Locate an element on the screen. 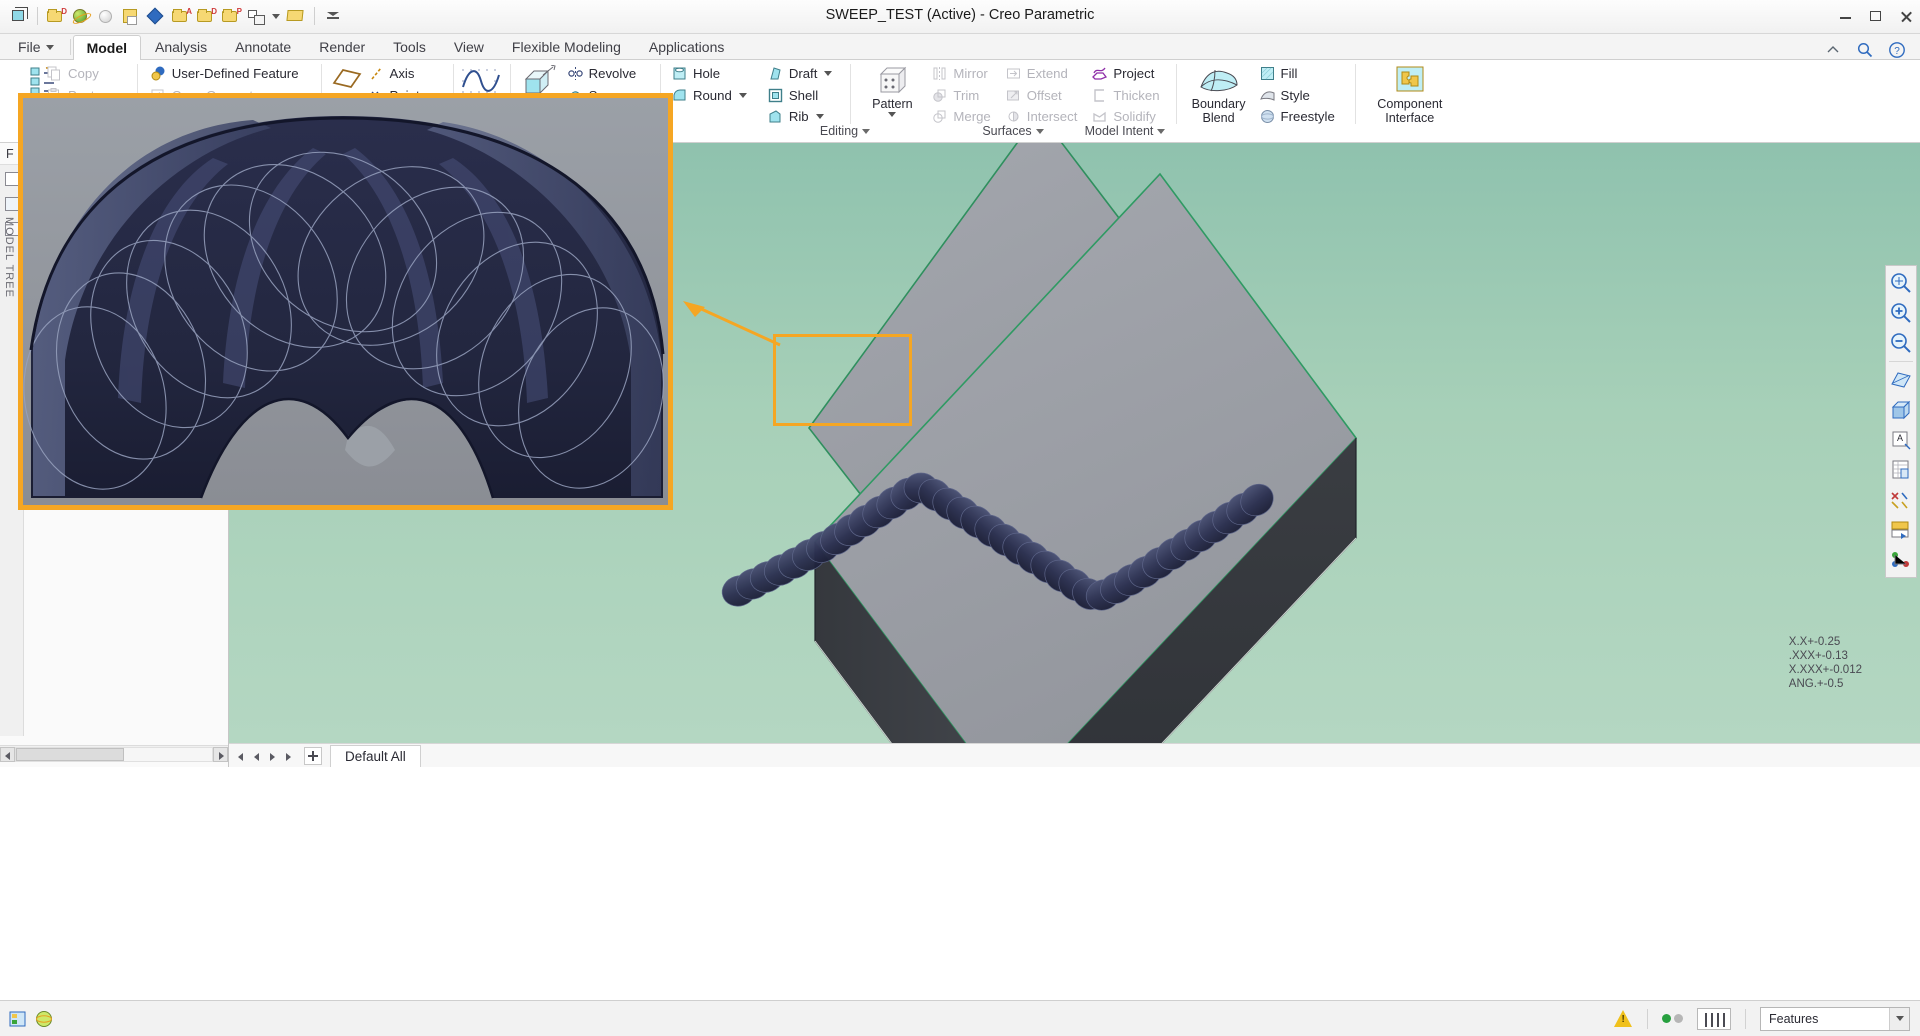  ribbon-item-fill-label: Fill is located at coordinates (1289, 74).